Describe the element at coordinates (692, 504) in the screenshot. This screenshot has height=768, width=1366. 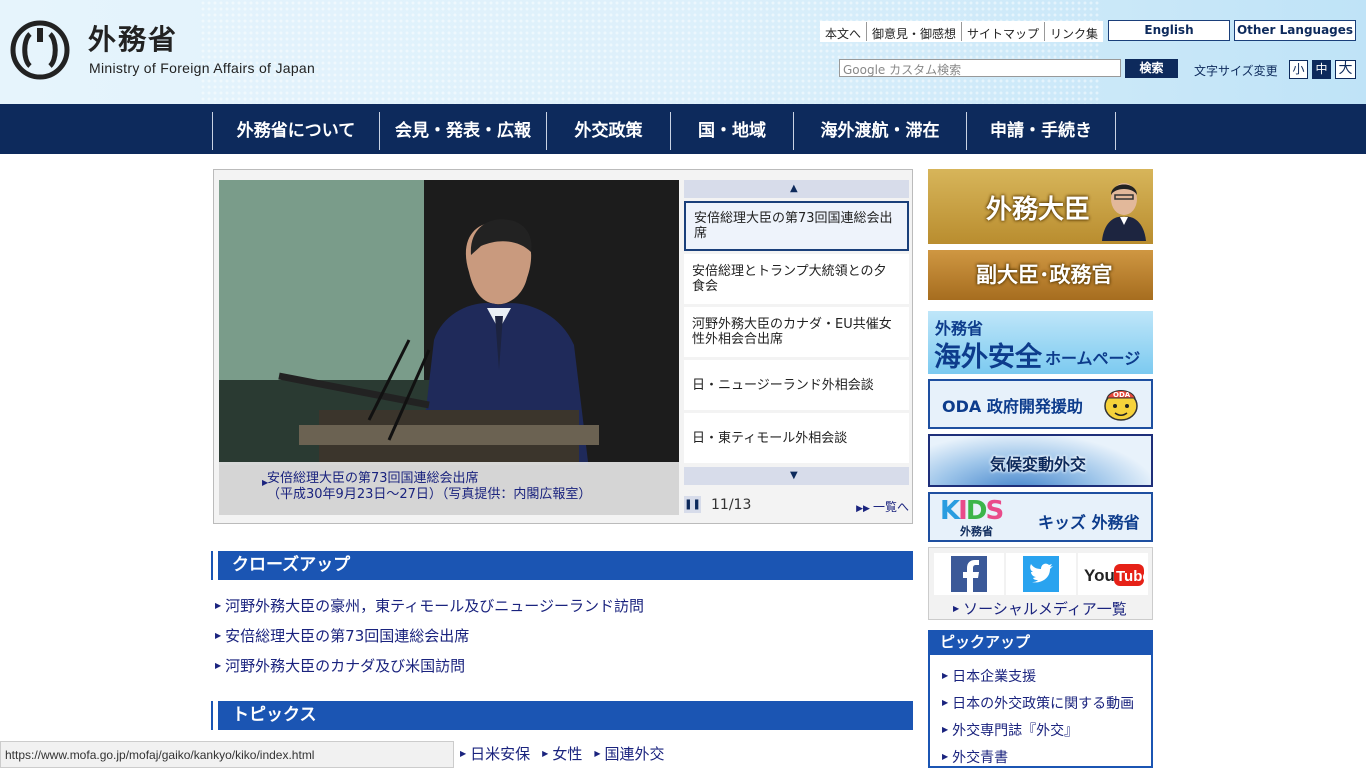
I see `pause-icon: ❚❚` at that location.